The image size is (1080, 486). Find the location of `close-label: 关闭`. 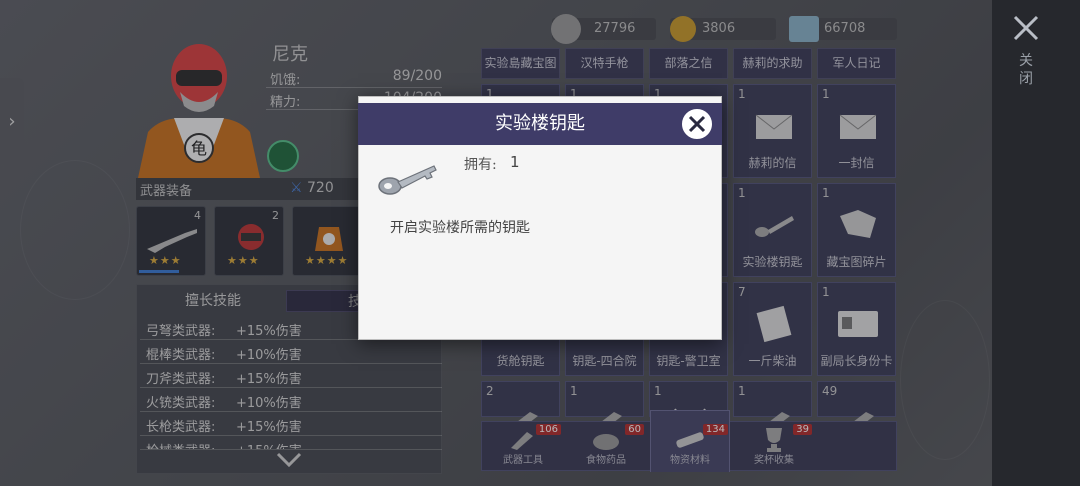

close-label: 关闭 is located at coordinates (1026, 70).